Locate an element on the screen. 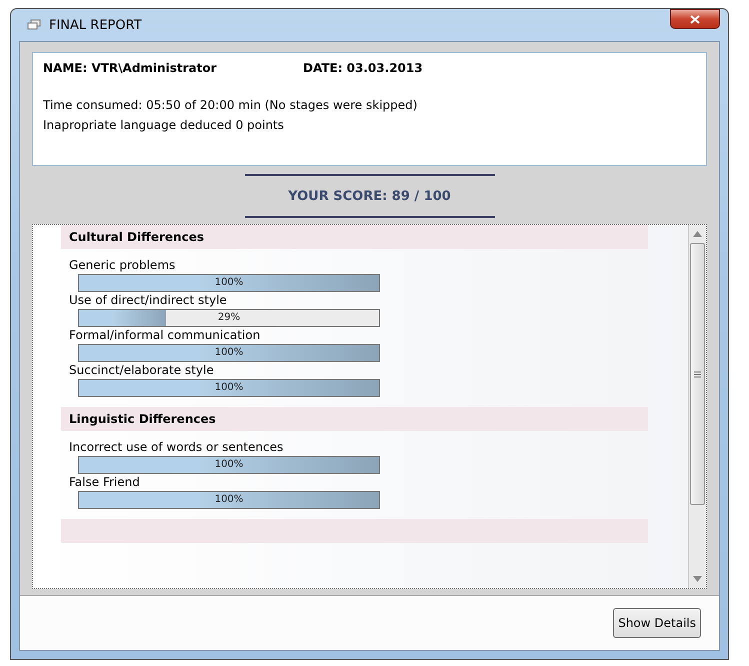 The height and width of the screenshot is (666, 749). scroll-thumb is located at coordinates (697, 374).